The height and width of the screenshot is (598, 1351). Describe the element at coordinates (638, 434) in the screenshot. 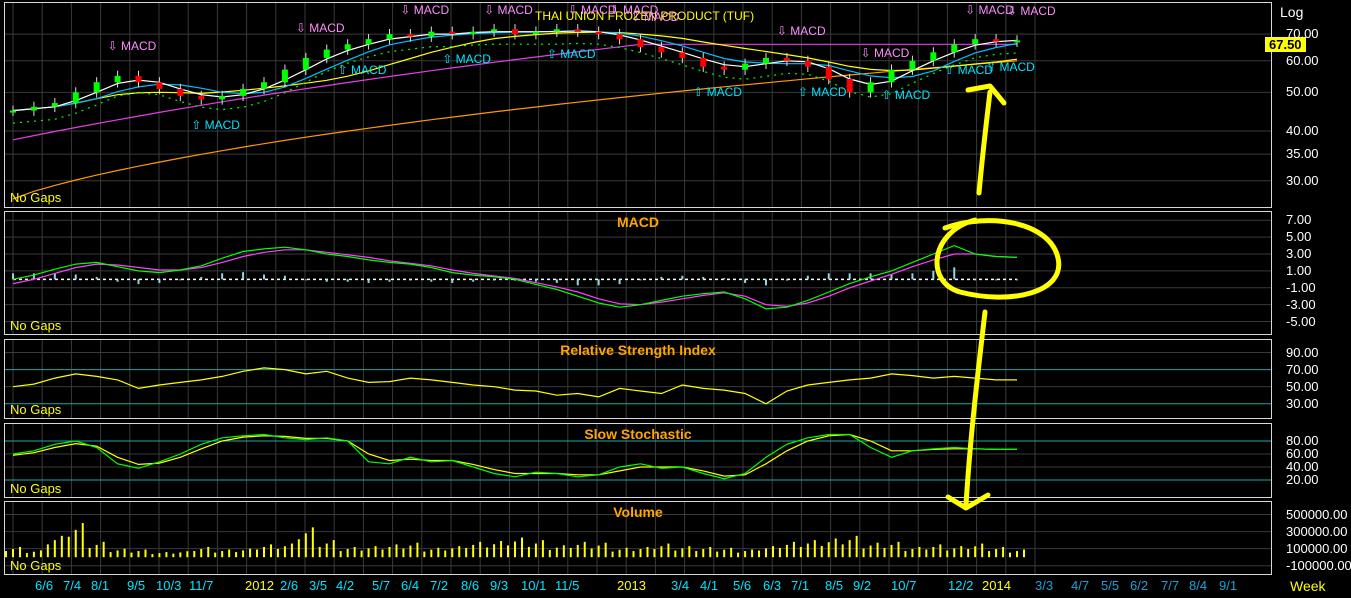

I see `stochastic-panel-title: Slow Stochastic` at that location.